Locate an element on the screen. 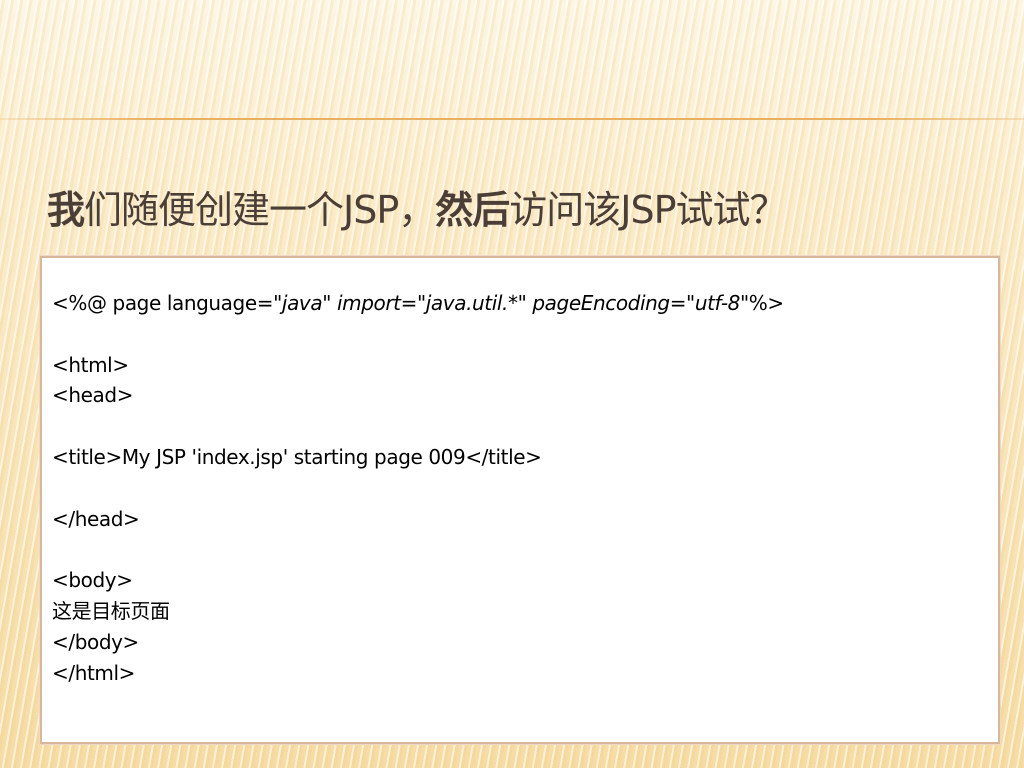 The image size is (1024, 768). code-line-head-open: <head> is located at coordinates (93, 395).